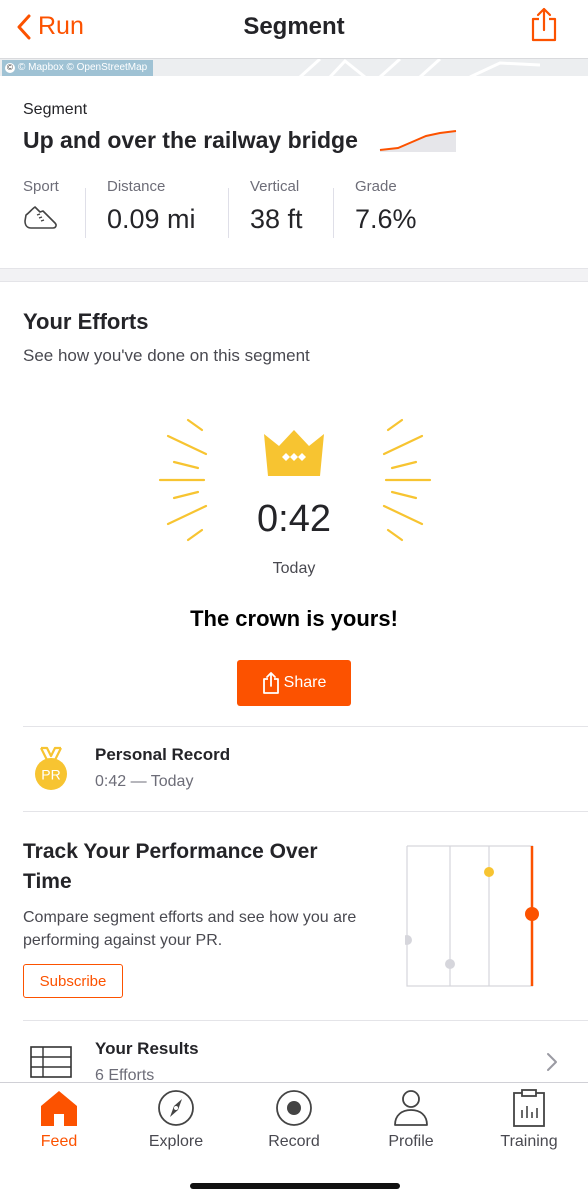 The height and width of the screenshot is (1200, 588). I want to click on tab-explore-label: Explore, so click(176, 1141).